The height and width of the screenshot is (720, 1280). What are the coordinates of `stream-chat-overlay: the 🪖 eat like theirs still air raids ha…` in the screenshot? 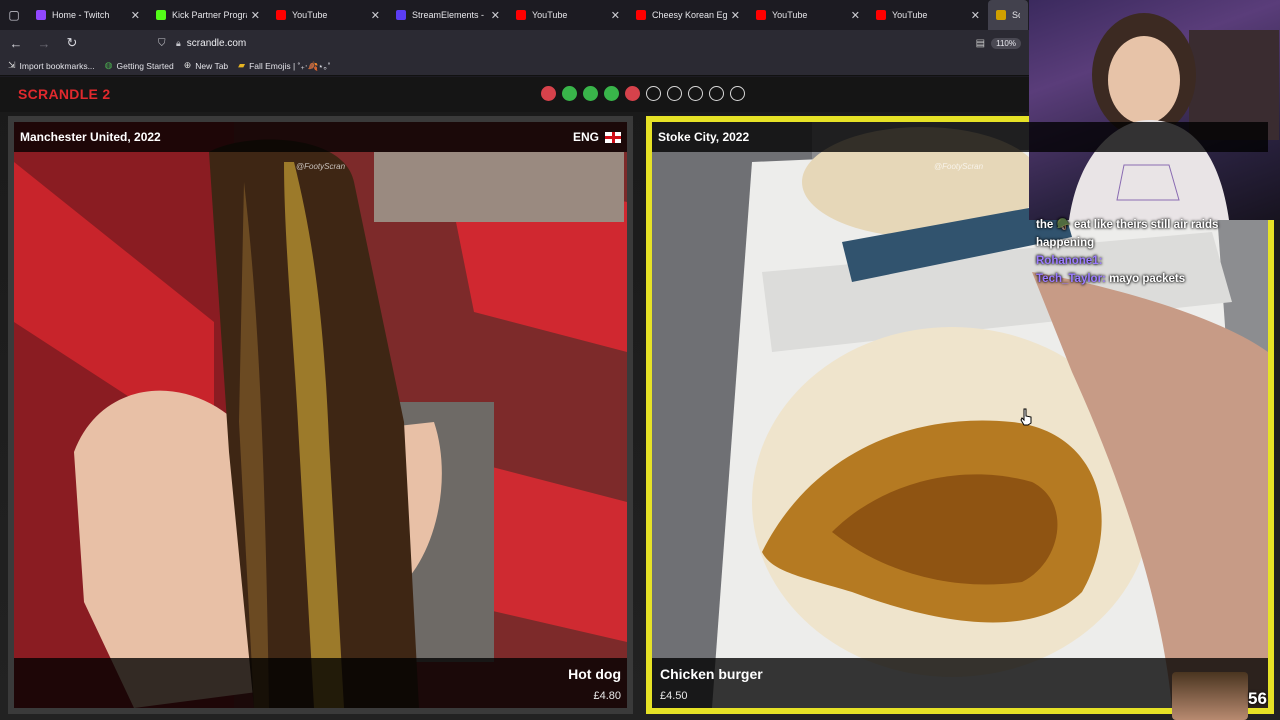 It's located at (1156, 252).